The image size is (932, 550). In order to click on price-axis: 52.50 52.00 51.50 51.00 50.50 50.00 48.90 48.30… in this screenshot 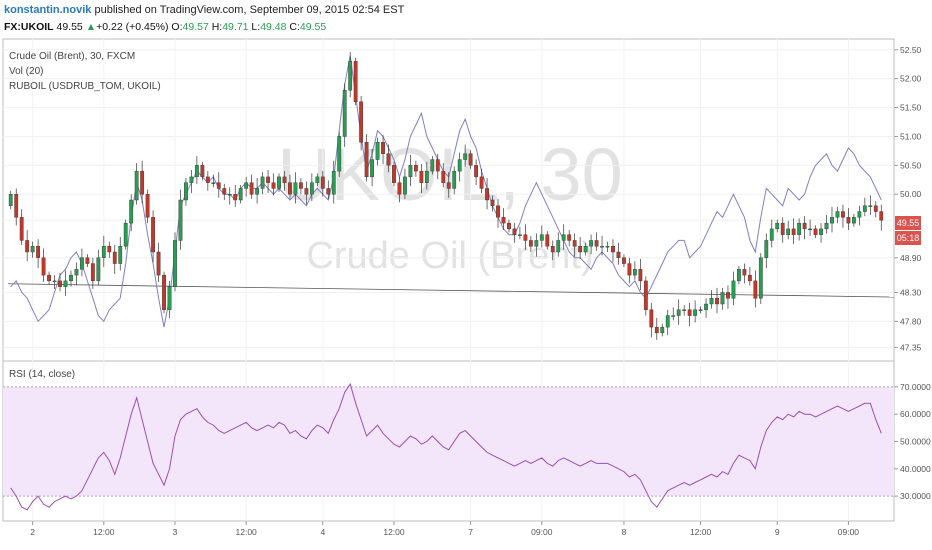, I will do `click(908, 199)`.